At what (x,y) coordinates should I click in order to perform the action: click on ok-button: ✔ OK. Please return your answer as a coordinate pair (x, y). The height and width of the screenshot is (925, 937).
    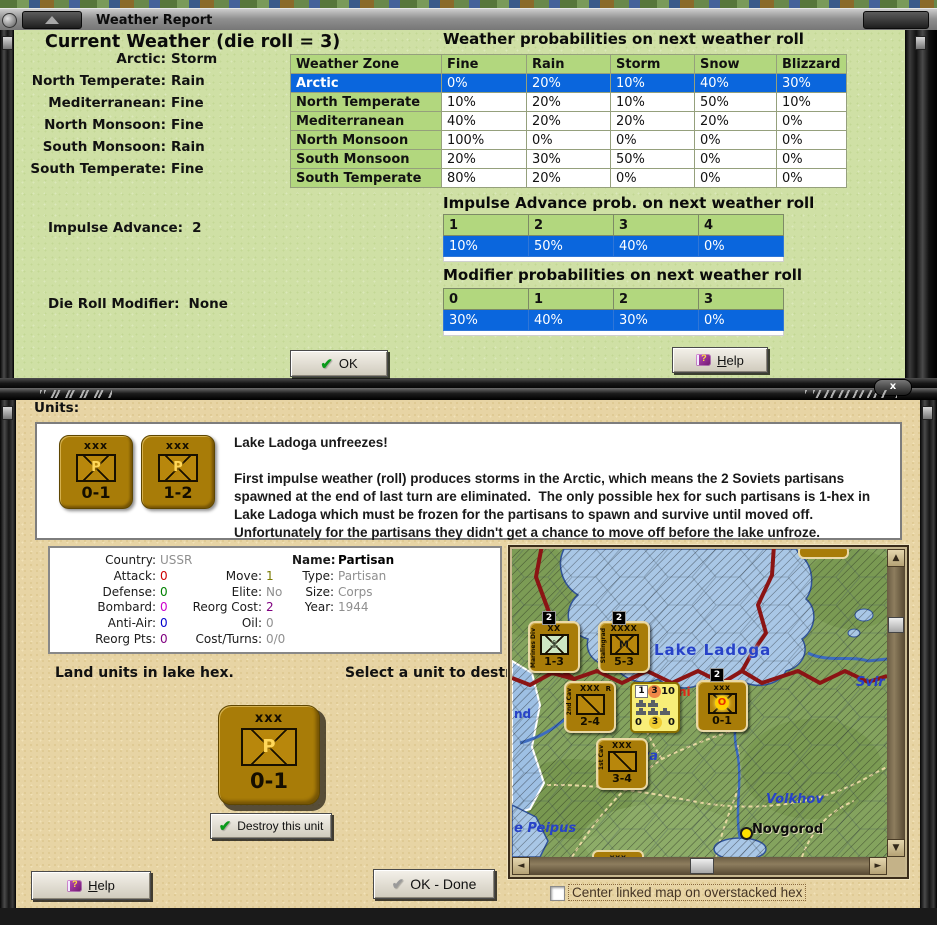
    Looking at the image, I should click on (339, 363).